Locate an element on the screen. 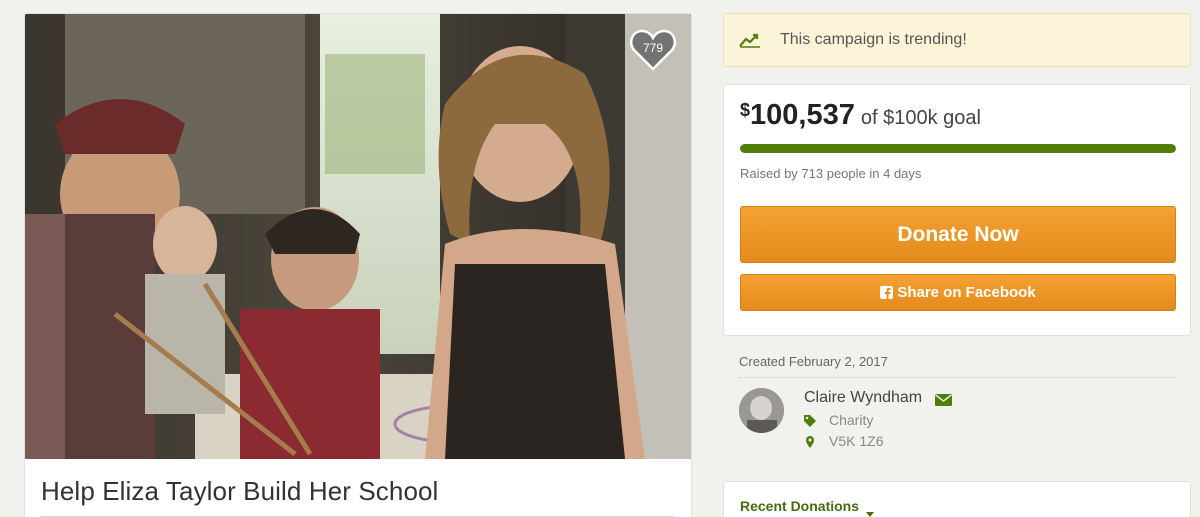 The image size is (1200, 517). location-row: V5K 1Z6 is located at coordinates (843, 441).